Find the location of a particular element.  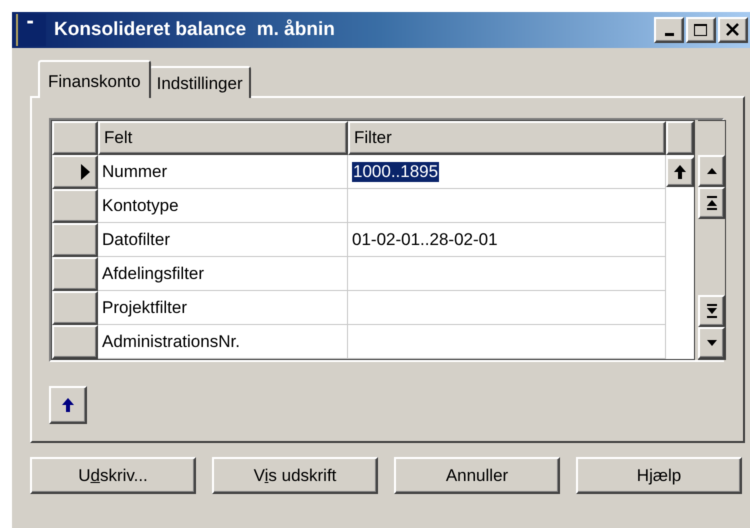

tab: Indstillinger is located at coordinates (199, 82).